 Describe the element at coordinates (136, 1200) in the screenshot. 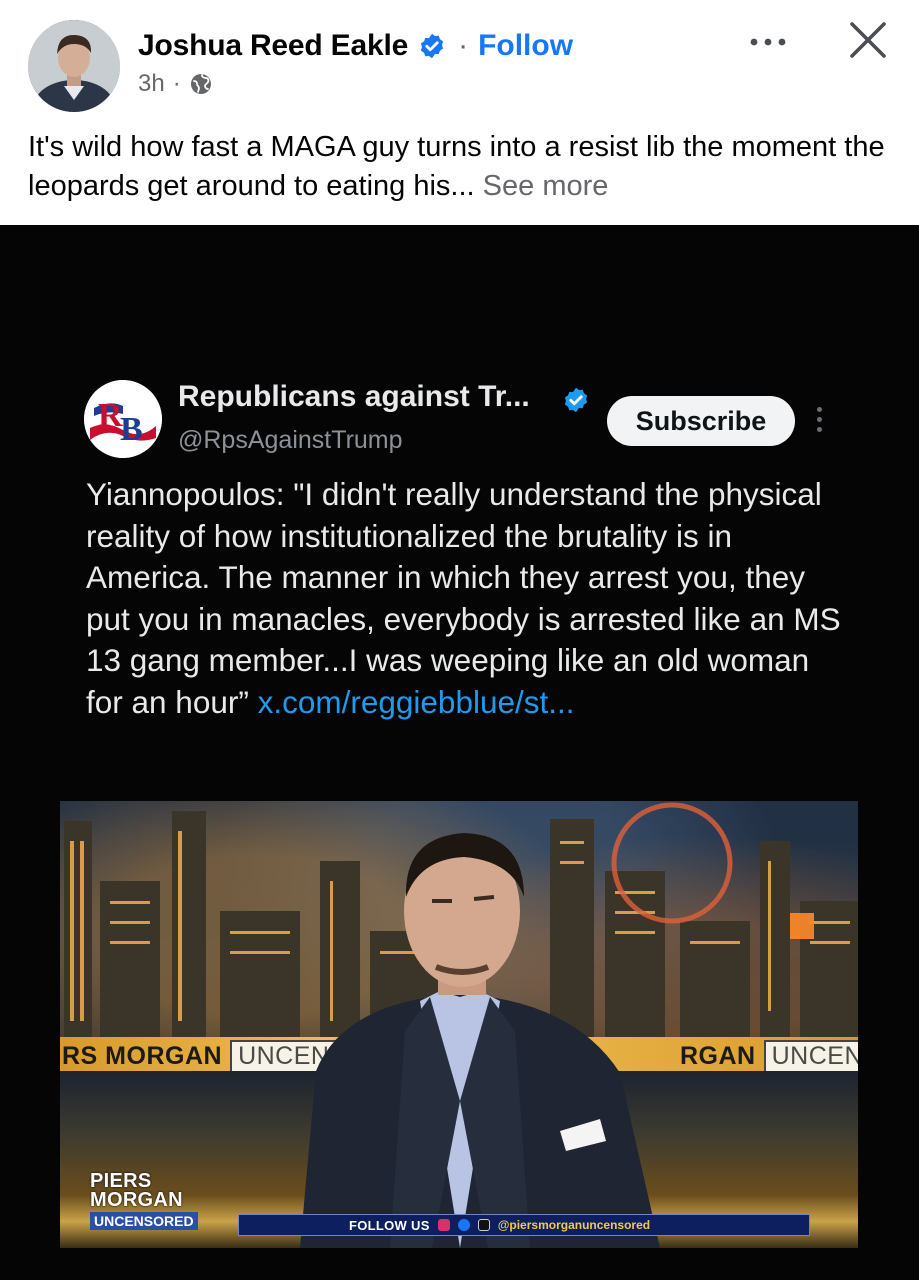

I see `logo-line-2: MORGAN` at that location.